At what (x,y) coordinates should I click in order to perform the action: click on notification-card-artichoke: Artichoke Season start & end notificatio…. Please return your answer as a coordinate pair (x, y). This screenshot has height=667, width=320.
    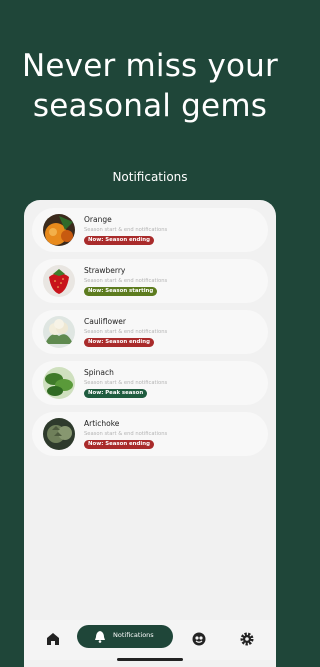
    Looking at the image, I should click on (150, 434).